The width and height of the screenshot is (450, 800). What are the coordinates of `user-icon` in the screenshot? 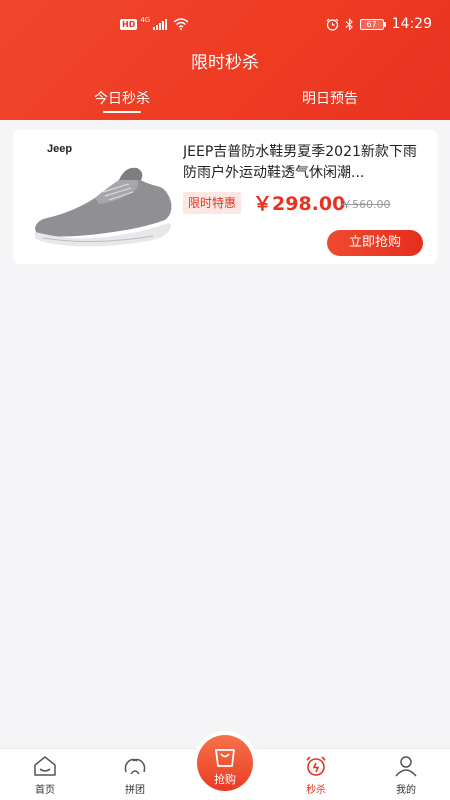 It's located at (406, 766).